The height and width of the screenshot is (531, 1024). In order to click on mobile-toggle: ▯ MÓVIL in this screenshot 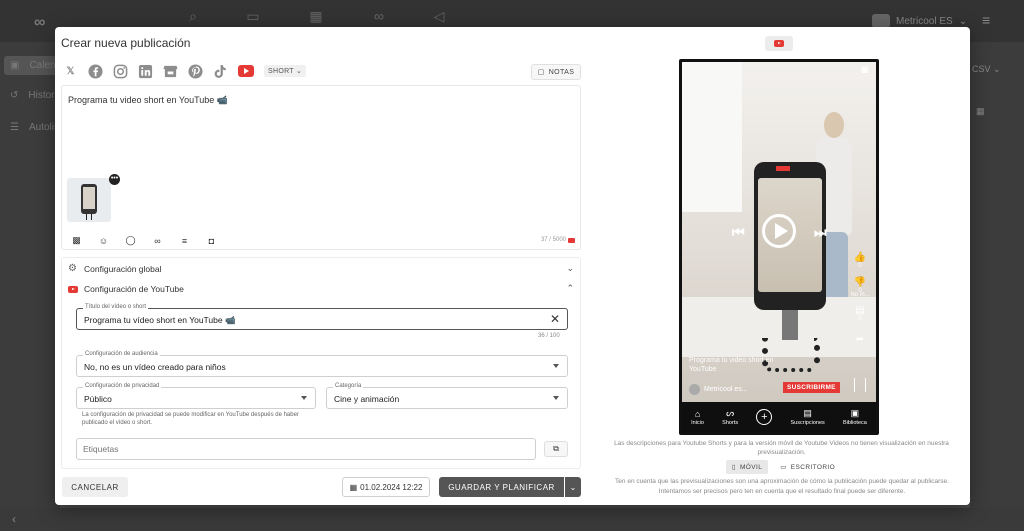, I will do `click(747, 467)`.